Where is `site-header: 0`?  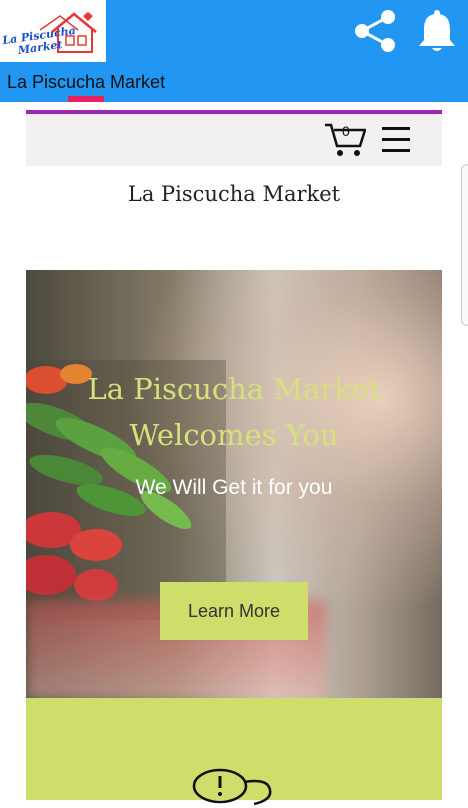
site-header: 0 is located at coordinates (234, 140).